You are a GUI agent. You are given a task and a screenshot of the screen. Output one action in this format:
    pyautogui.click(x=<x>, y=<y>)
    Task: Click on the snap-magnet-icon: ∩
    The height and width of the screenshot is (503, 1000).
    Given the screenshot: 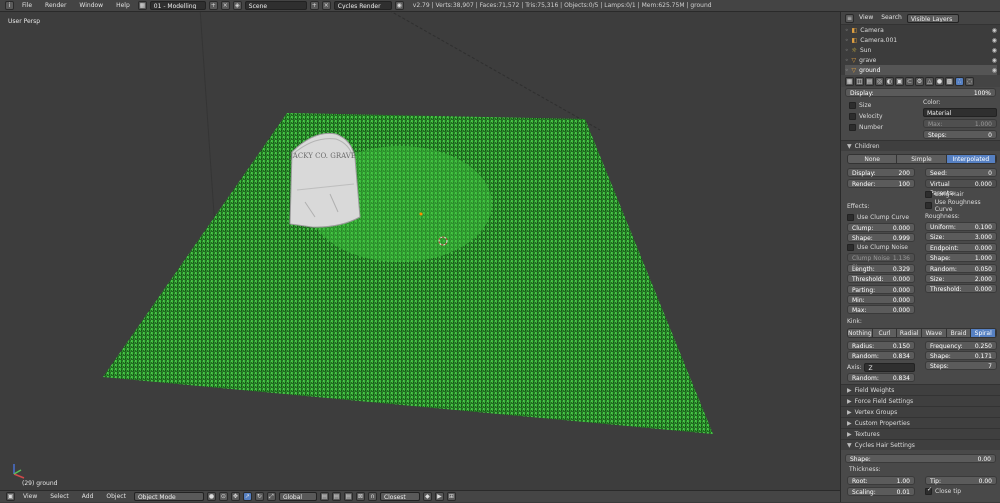 What is the action you would take?
    pyautogui.click(x=372, y=496)
    